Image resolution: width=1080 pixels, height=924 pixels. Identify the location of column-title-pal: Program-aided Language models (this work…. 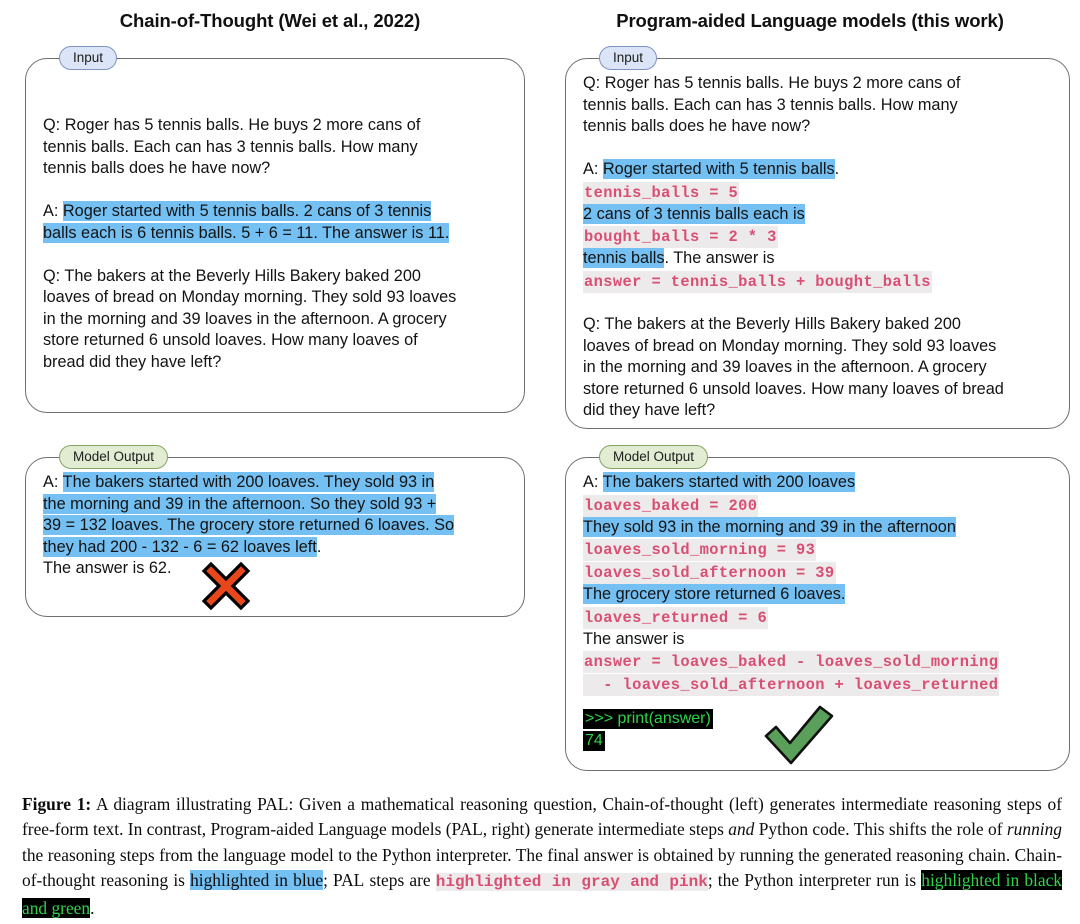
(810, 20).